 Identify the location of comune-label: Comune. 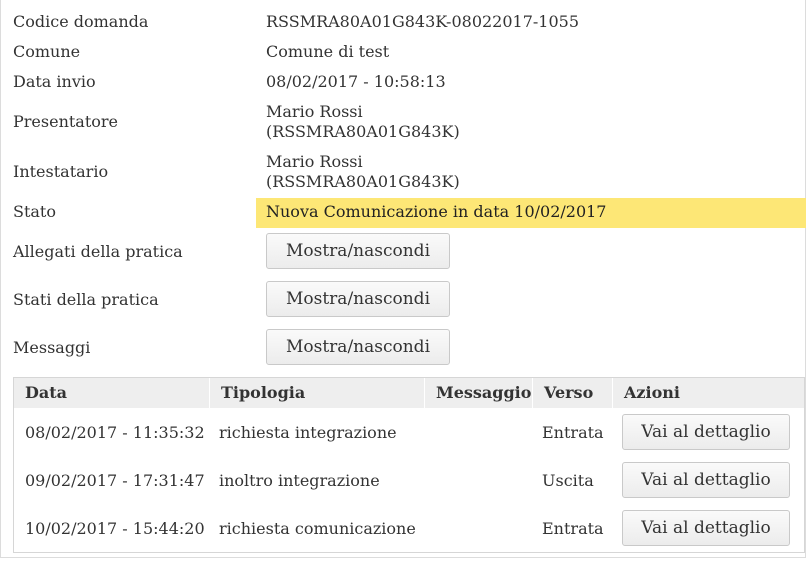
(47, 51).